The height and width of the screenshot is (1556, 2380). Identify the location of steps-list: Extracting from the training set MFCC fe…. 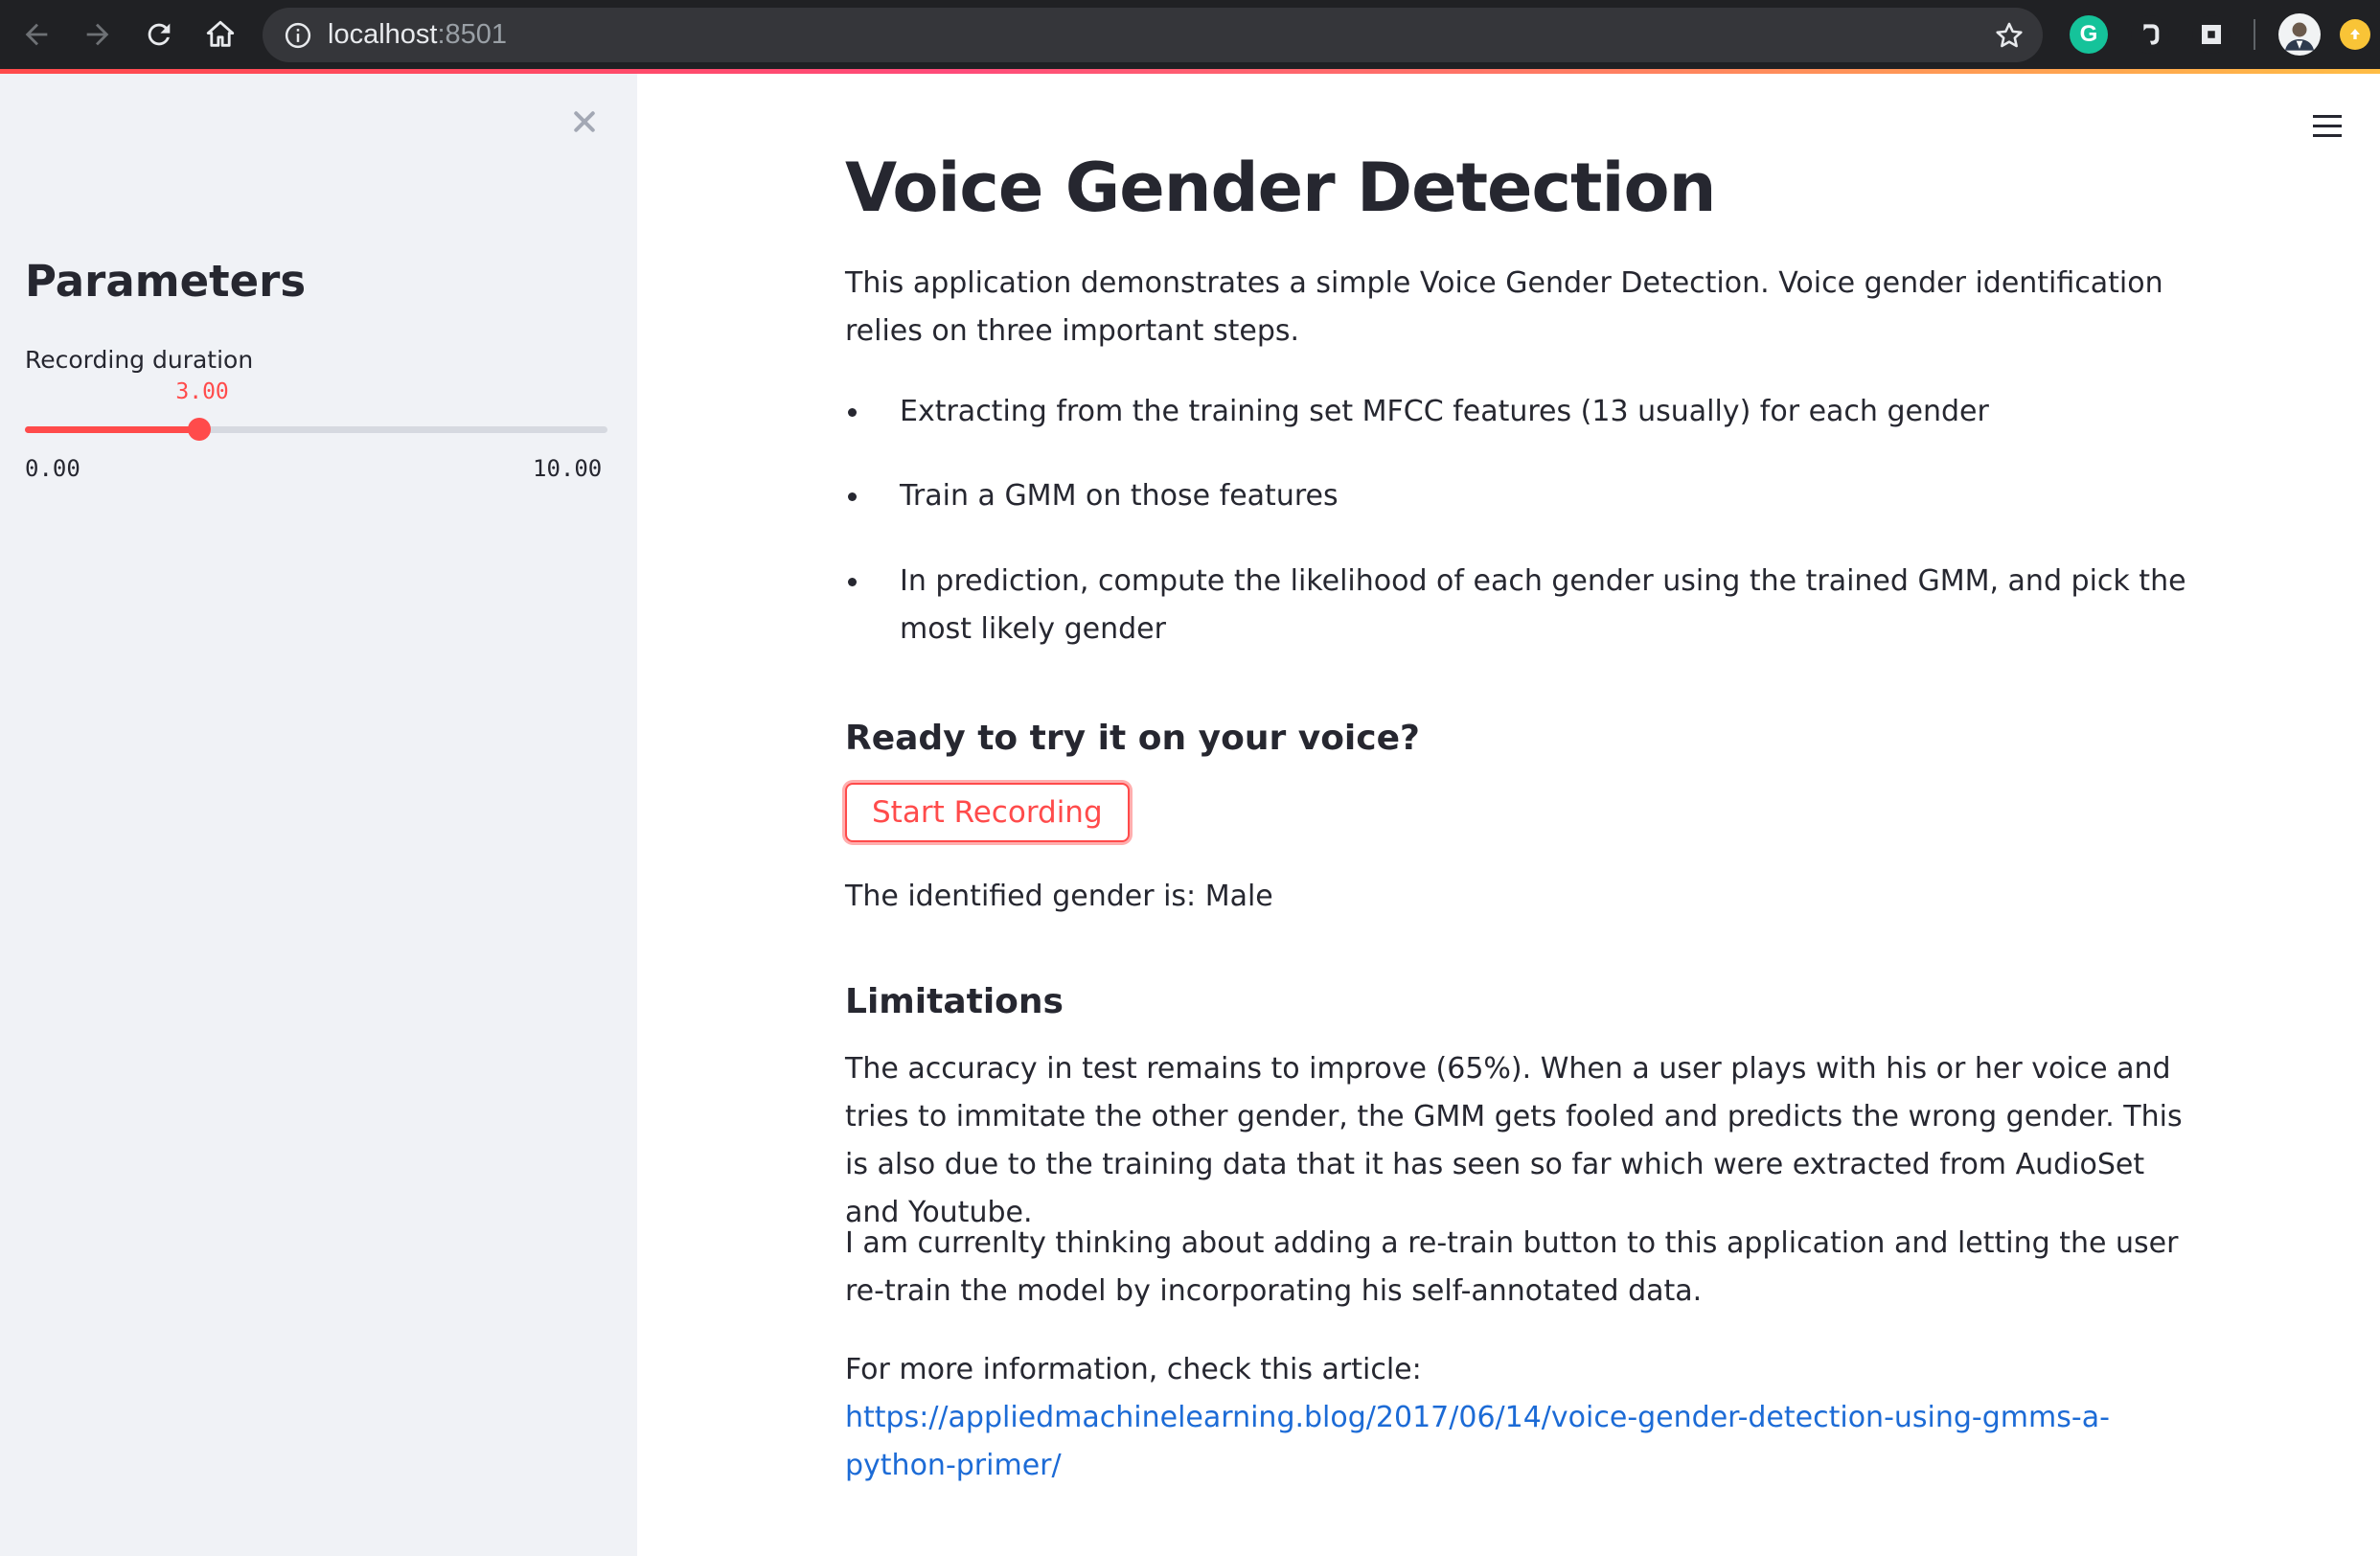
(1515, 521).